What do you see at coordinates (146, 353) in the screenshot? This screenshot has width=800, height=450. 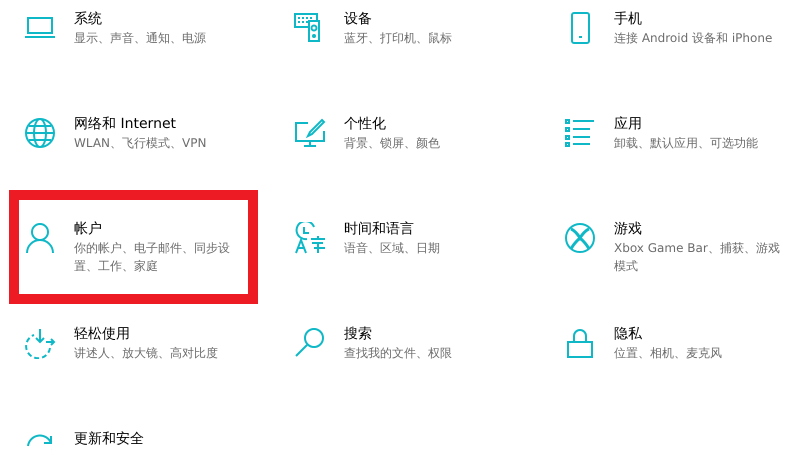 I see `category-description: 讲述人、放大镜、高对比度` at bounding box center [146, 353].